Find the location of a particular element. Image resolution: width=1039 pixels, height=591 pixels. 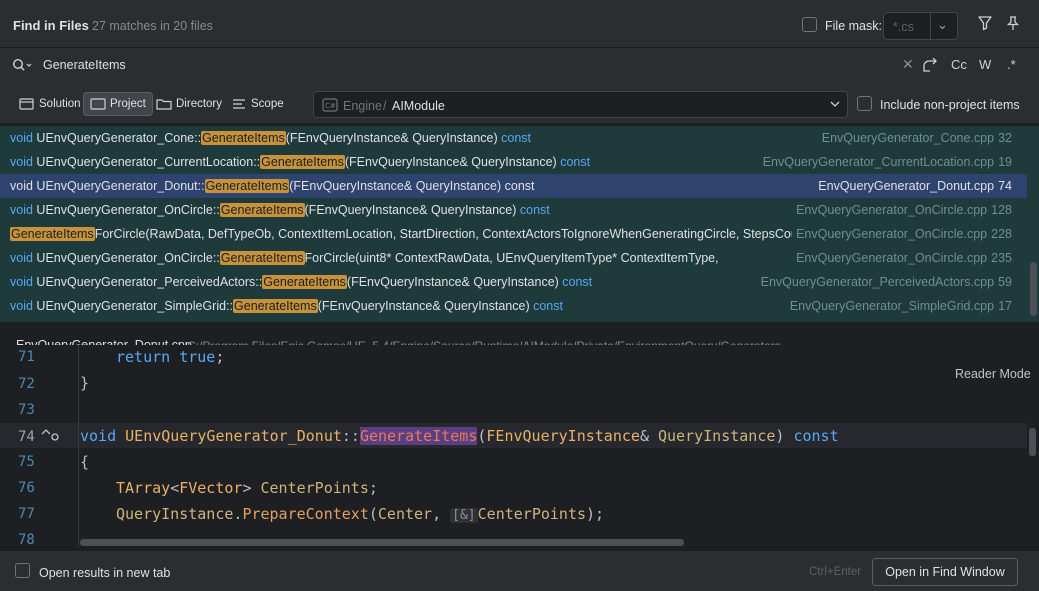

result-line: 59 is located at coordinates (1005, 282).